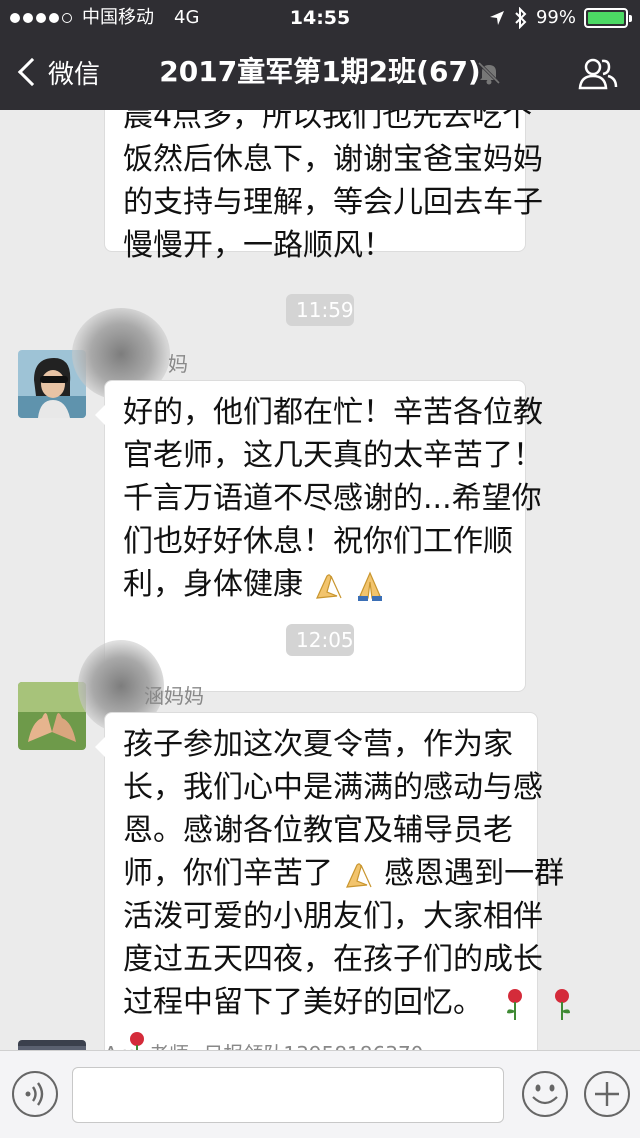 The image size is (640, 1138). Describe the element at coordinates (174, 696) in the screenshot. I see `sender-name: 涵妈妈` at that location.